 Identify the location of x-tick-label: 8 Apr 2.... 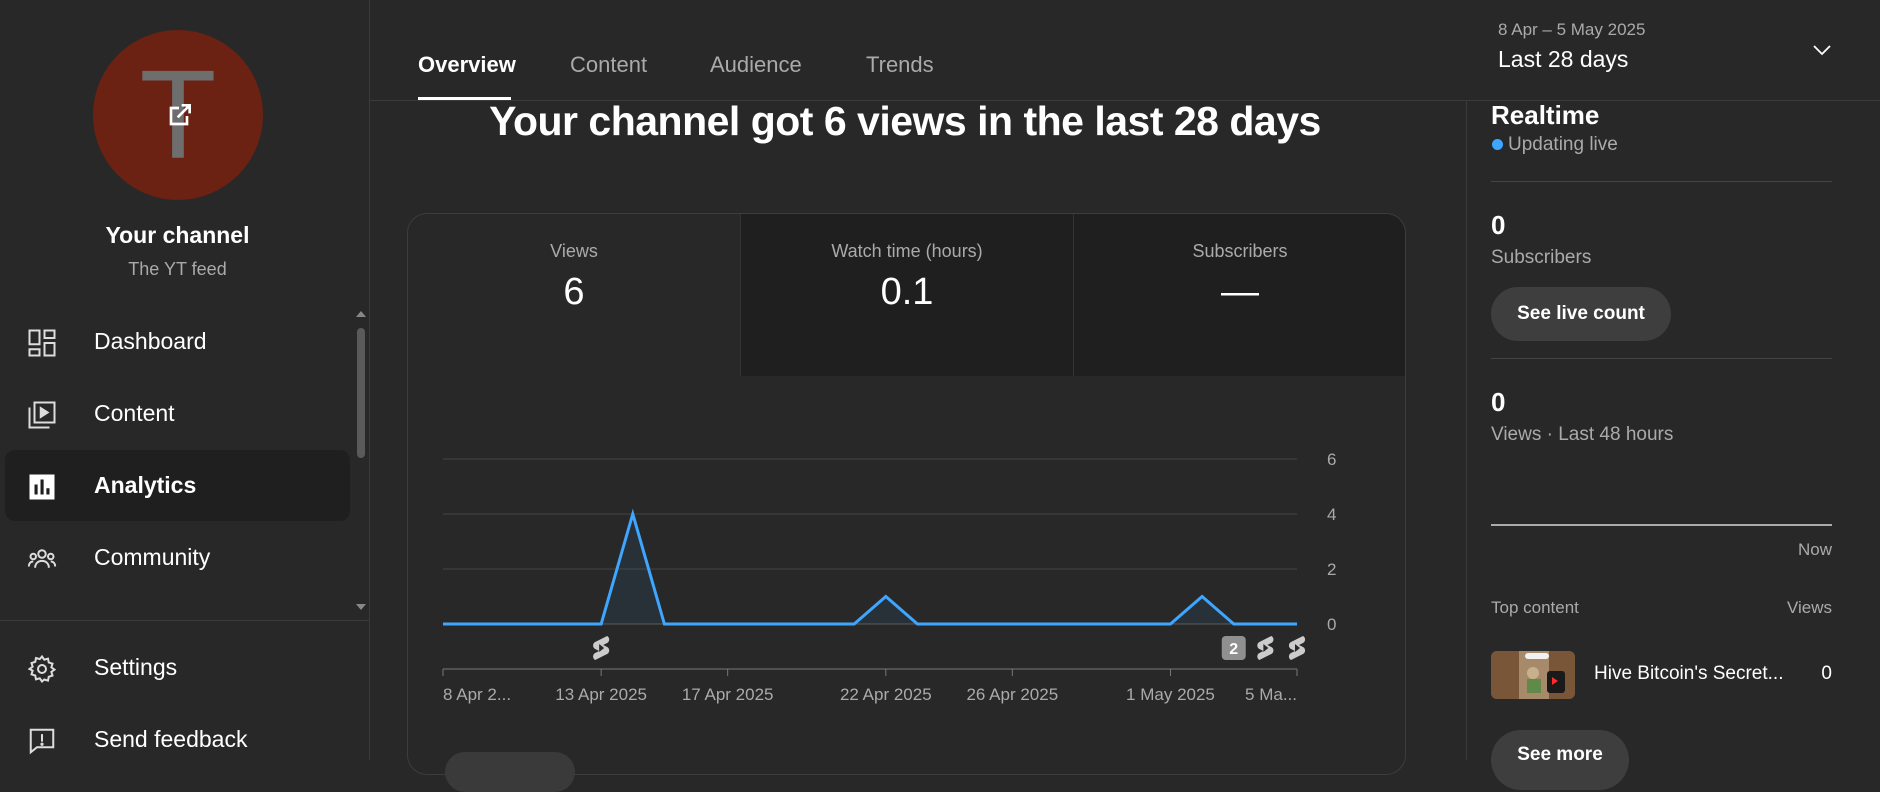
(477, 694).